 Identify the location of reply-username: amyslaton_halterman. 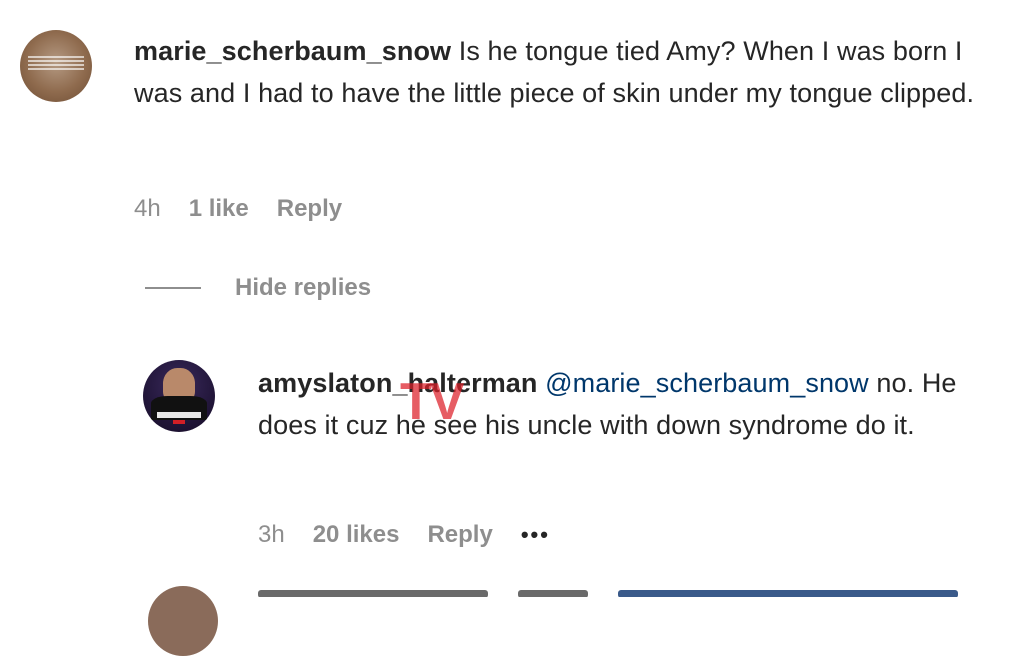
(398, 383).